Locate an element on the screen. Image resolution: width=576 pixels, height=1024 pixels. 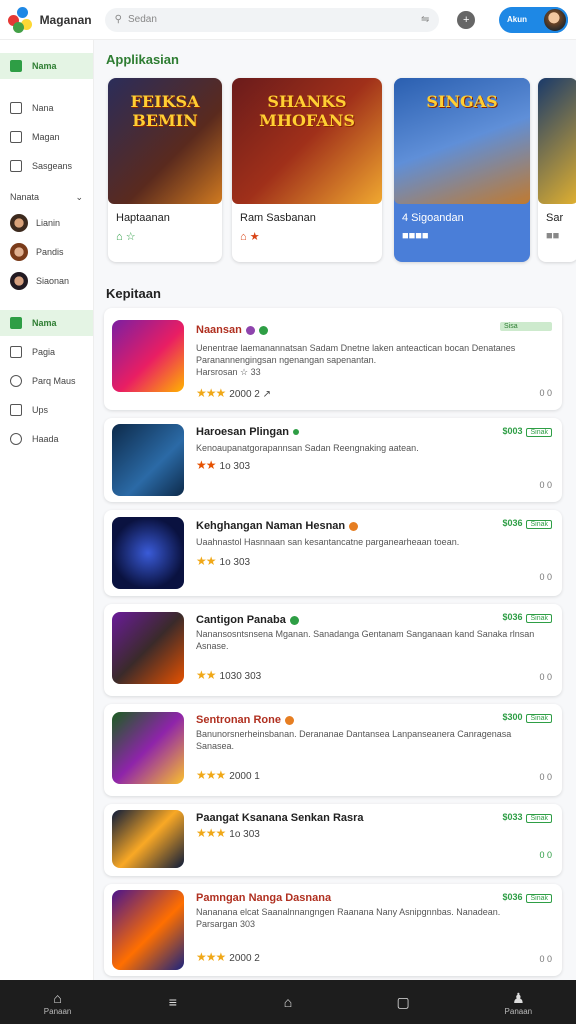
sidebar-item-label: Lianin is located at coordinates (48, 223).